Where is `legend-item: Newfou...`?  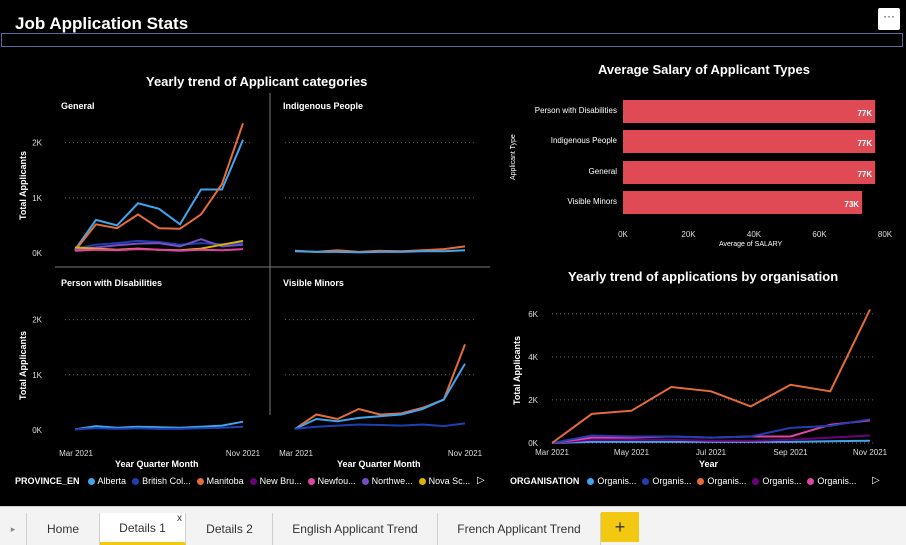
legend-item: Newfou... is located at coordinates (331, 481).